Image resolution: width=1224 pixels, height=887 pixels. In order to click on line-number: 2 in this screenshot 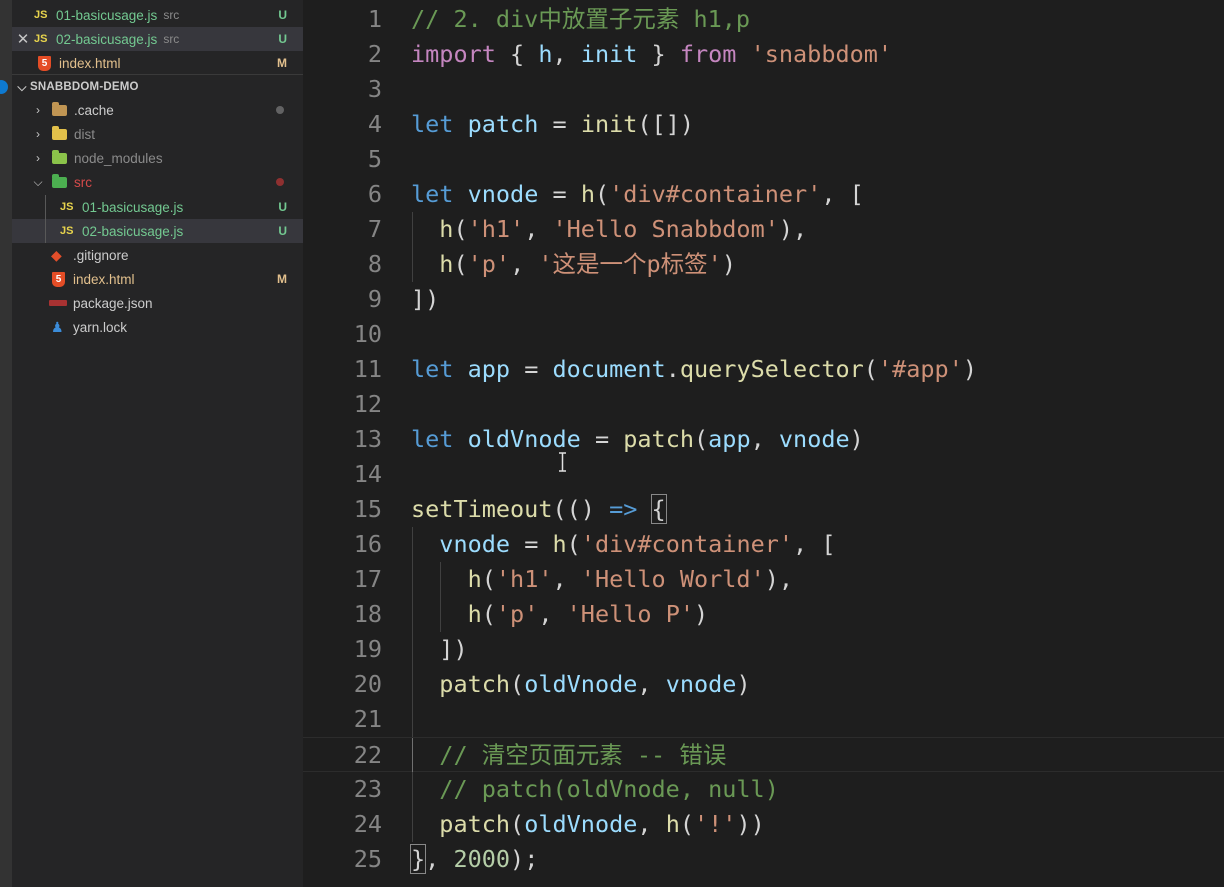, I will do `click(374, 54)`.